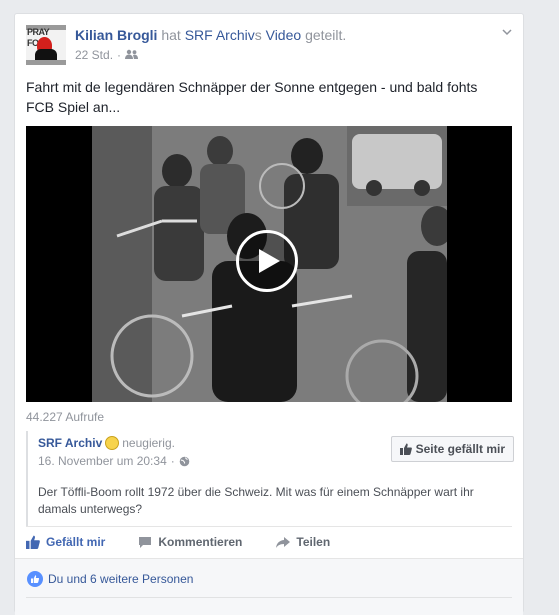  What do you see at coordinates (112, 443) in the screenshot?
I see `feeling-emoji-icon` at bounding box center [112, 443].